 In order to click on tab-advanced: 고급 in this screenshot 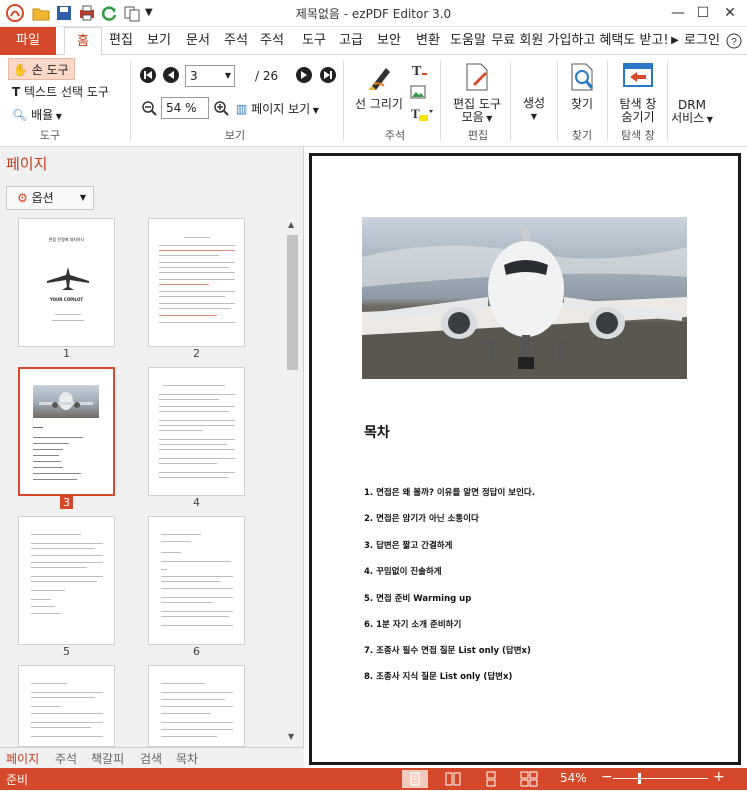, I will do `click(351, 41)`.